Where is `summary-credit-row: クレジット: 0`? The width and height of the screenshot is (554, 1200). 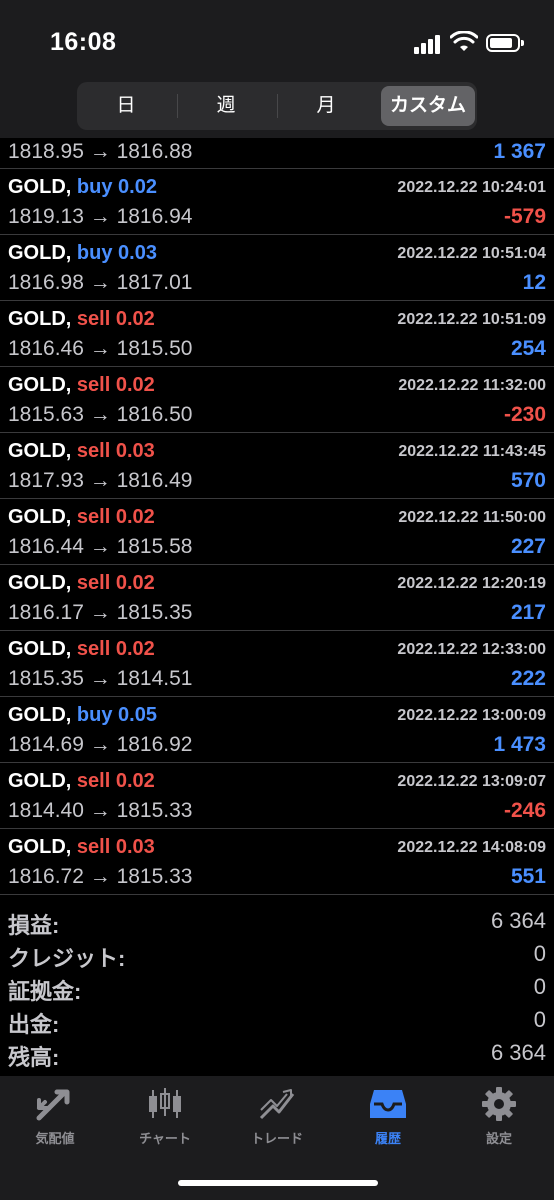 summary-credit-row: クレジット: 0 is located at coordinates (277, 955).